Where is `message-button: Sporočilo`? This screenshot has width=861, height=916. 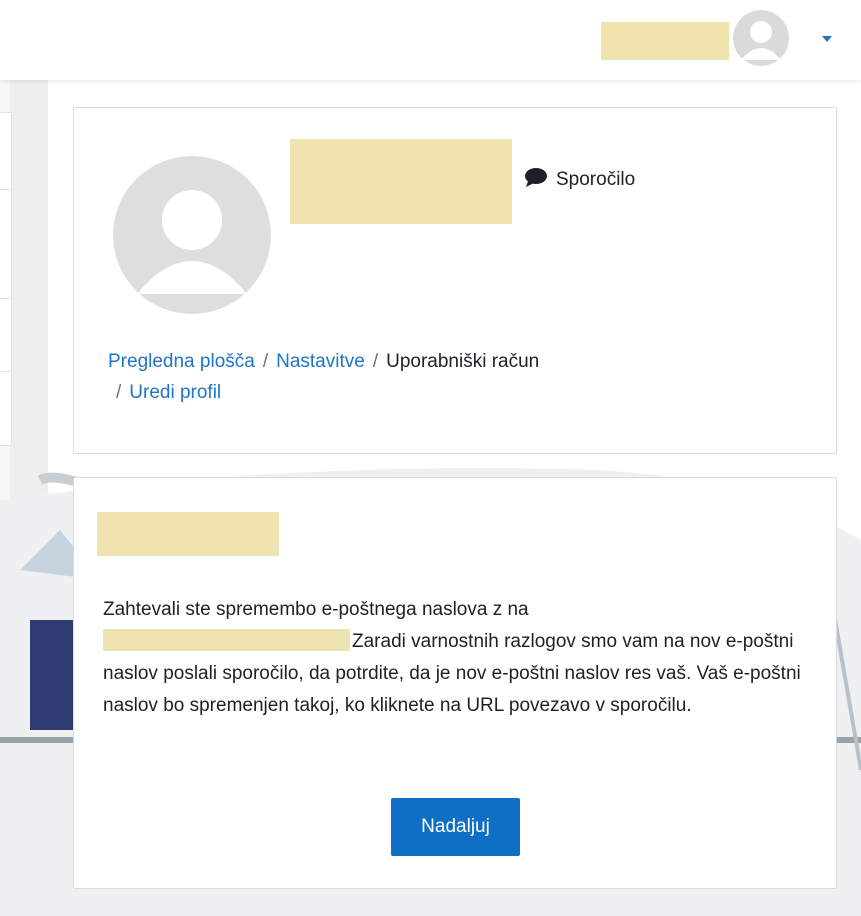 message-button: Sporočilo is located at coordinates (579, 180).